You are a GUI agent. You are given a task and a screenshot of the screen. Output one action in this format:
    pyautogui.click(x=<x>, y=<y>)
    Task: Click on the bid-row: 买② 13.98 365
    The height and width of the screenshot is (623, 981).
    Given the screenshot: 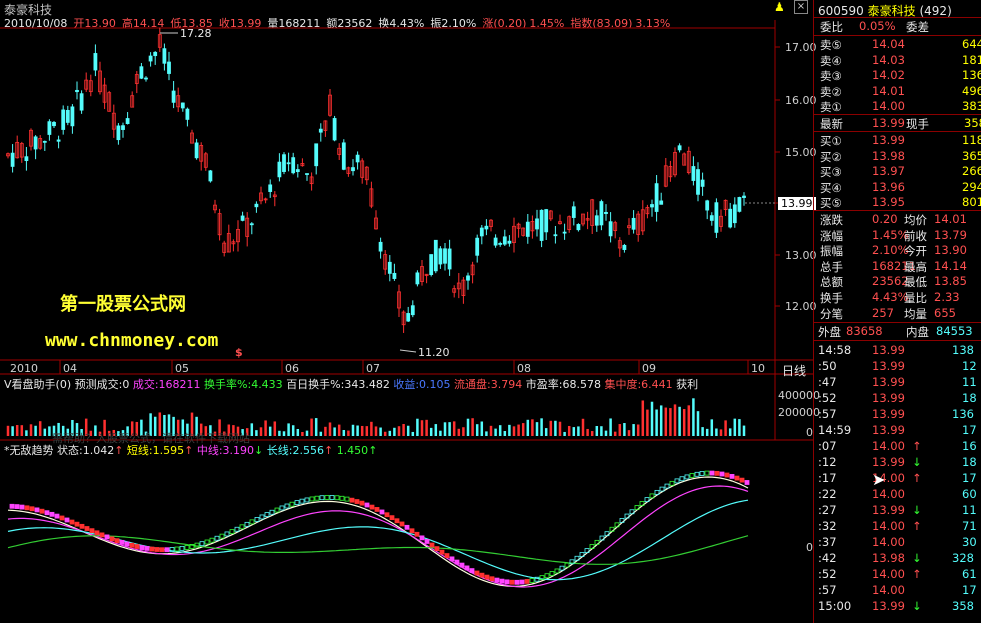 What is the action you would take?
    pyautogui.click(x=897, y=156)
    